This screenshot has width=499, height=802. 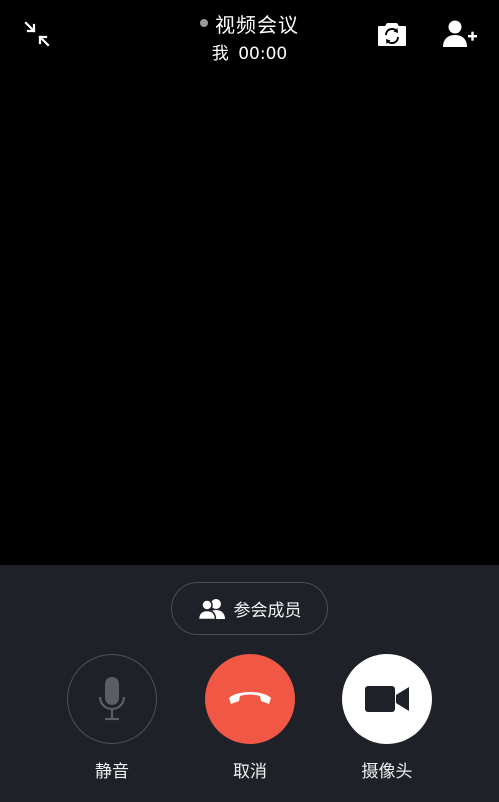 I want to click on hang-up-icon, so click(x=250, y=698).